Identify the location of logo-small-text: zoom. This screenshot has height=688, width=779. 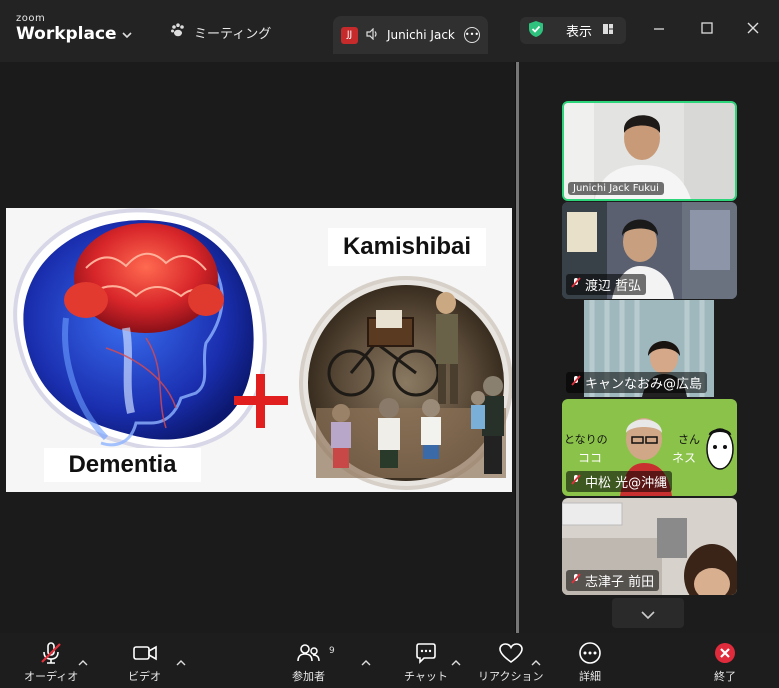
(31, 18).